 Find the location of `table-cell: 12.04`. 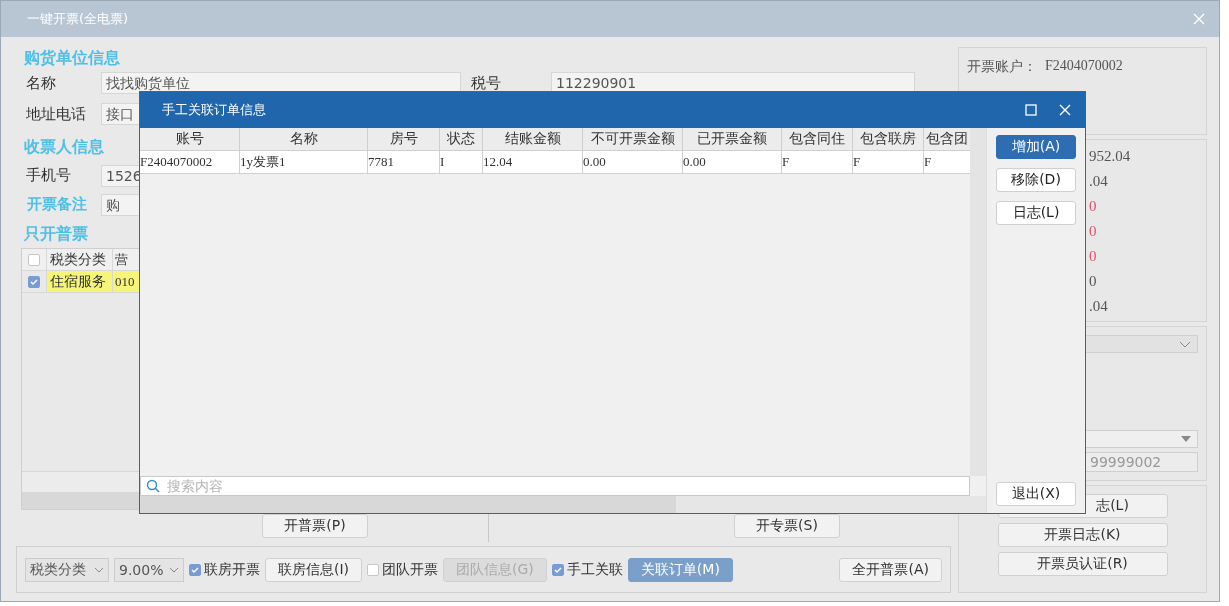

table-cell: 12.04 is located at coordinates (533, 162).